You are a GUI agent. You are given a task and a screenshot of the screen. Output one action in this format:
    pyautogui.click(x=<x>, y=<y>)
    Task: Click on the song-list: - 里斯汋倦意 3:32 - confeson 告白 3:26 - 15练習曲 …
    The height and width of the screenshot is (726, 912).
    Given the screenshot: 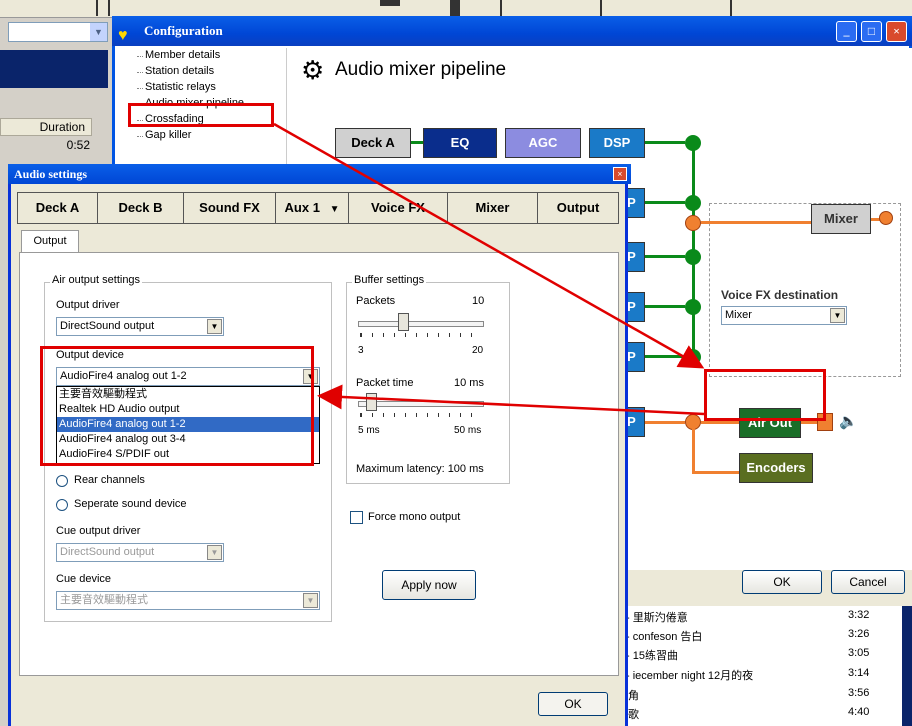 What is the action you would take?
    pyautogui.click(x=761, y=664)
    